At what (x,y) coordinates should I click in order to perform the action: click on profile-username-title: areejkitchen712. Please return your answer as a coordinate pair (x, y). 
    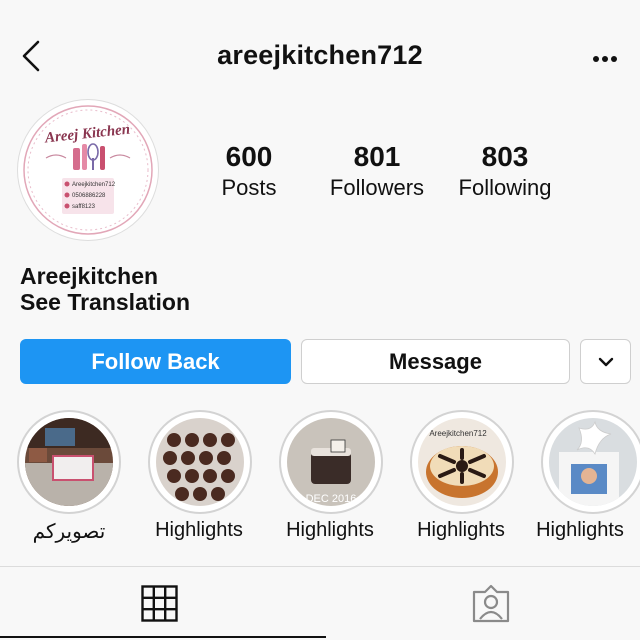
    Looking at the image, I should click on (320, 55).